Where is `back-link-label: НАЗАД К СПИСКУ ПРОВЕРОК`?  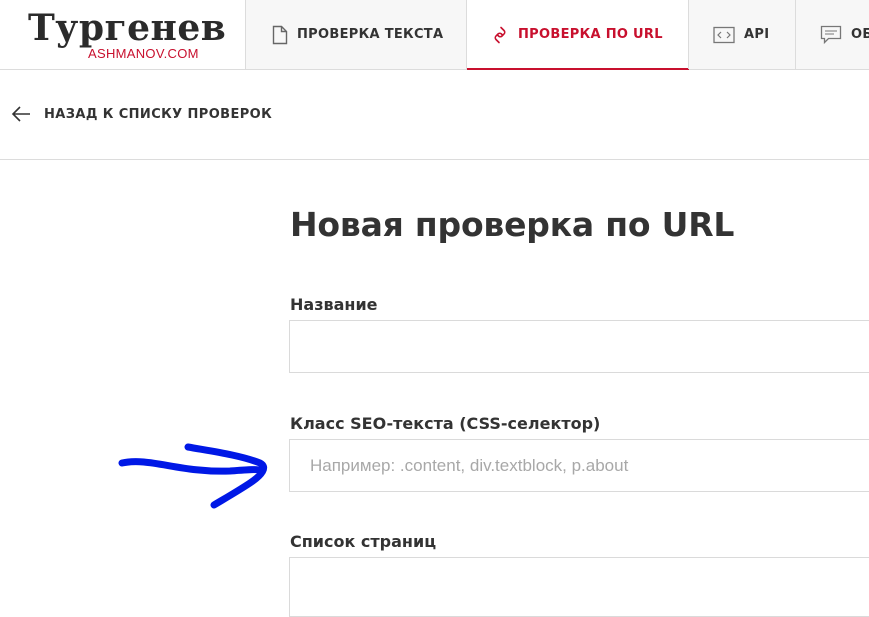 back-link-label: НАЗАД К СПИСКУ ПРОВЕРОК is located at coordinates (158, 114).